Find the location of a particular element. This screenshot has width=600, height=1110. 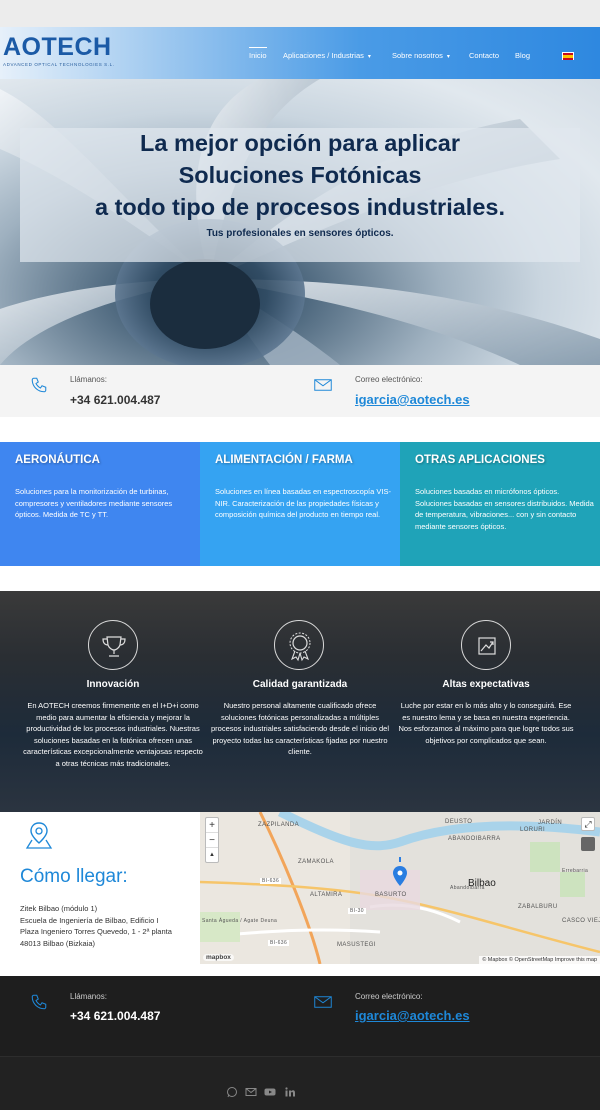

browser-top-strip is located at coordinates (300, 13).